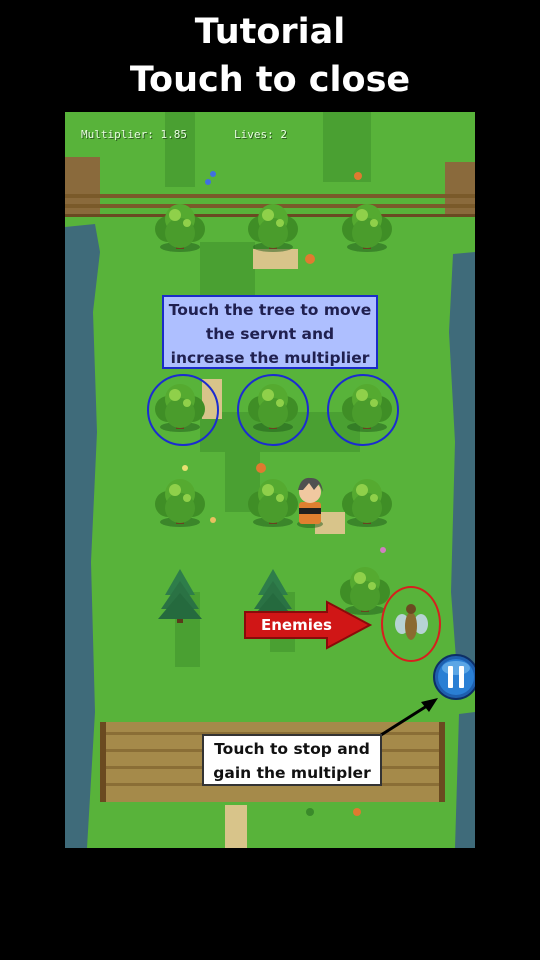 This screenshot has width=540, height=960. Describe the element at coordinates (270, 358) in the screenshot. I see `tree-hint-line: increase the multiplier` at that location.